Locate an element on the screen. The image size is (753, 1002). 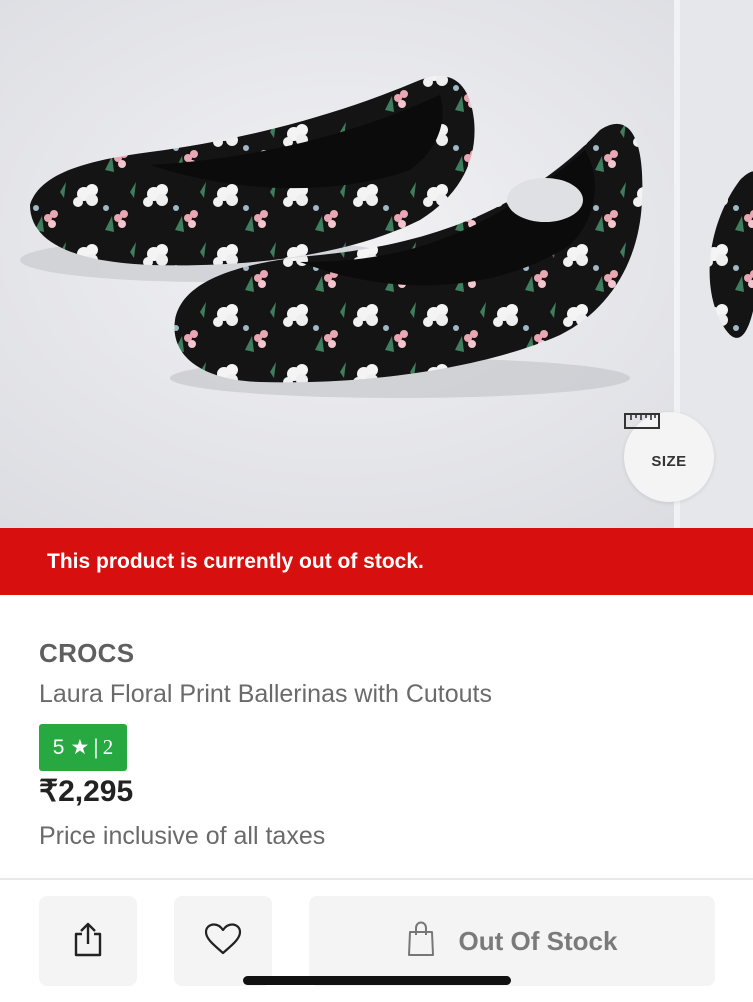
home-indicator is located at coordinates (377, 980).